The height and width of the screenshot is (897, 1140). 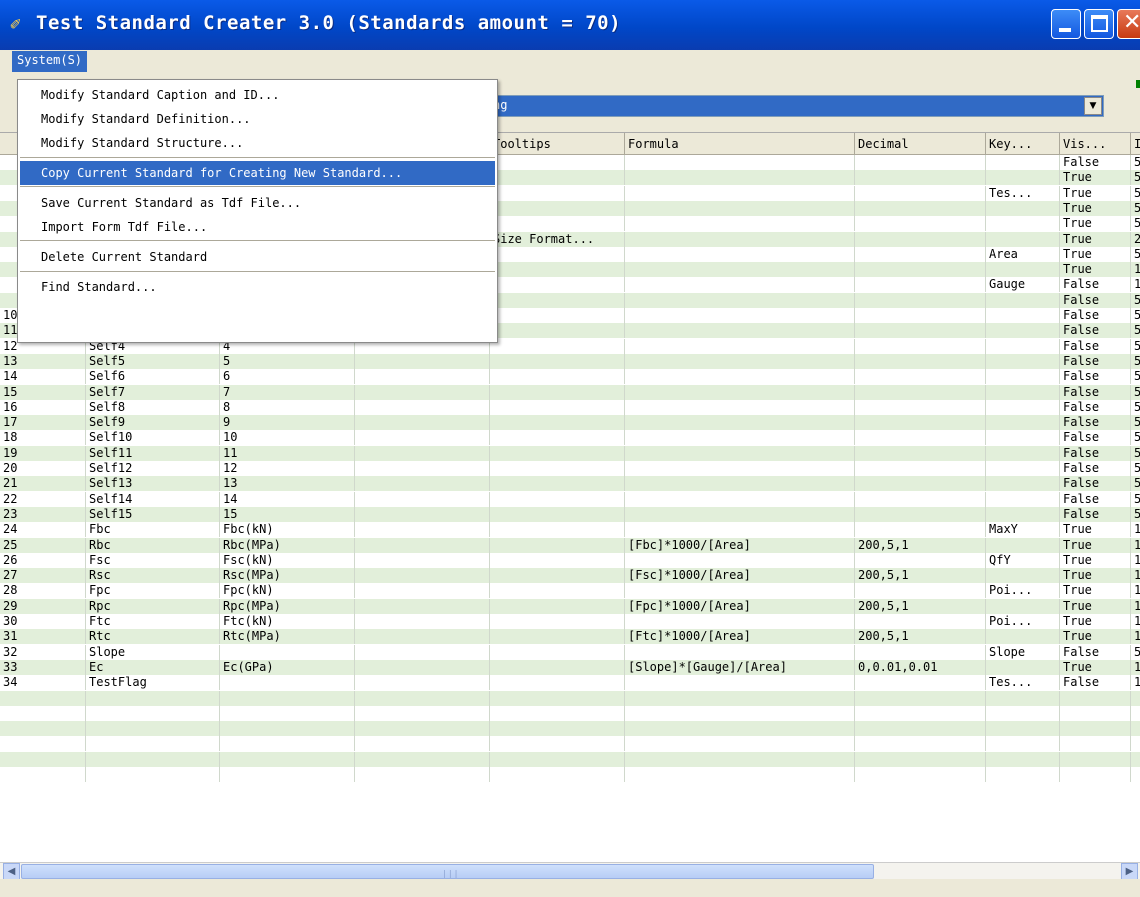 What do you see at coordinates (287, 423) in the screenshot?
I see `table-cell-col-caption: 9` at bounding box center [287, 423].